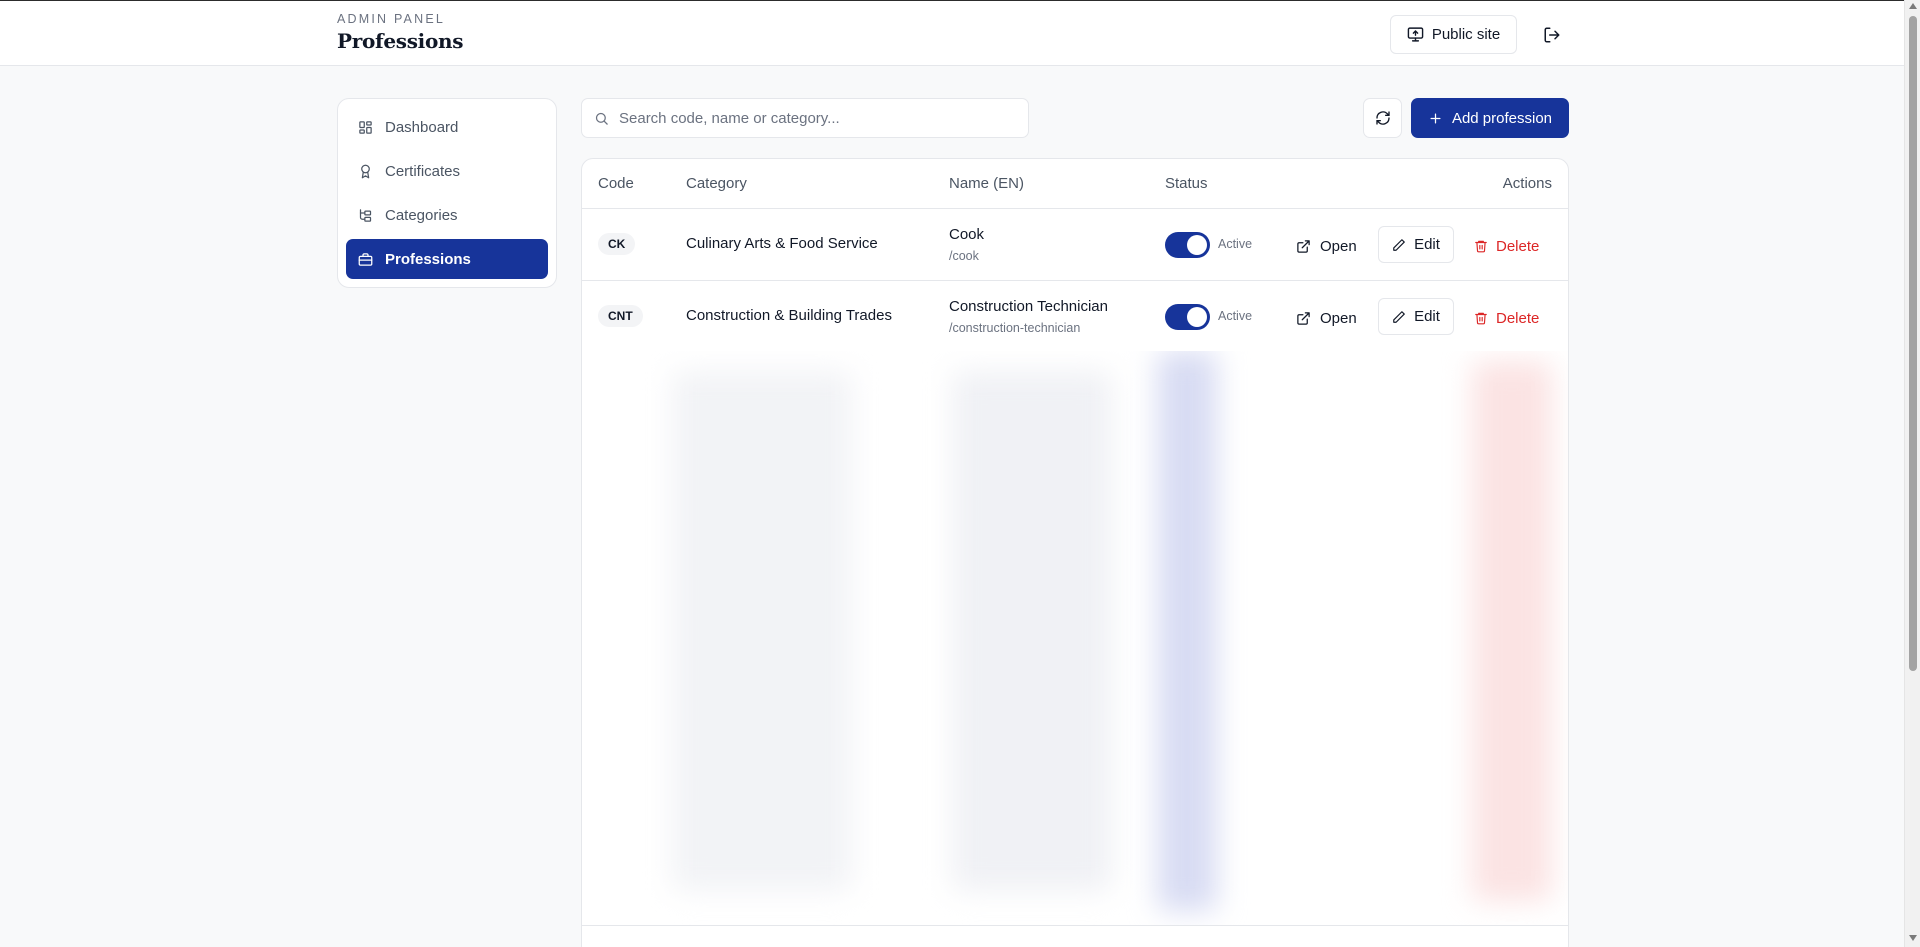 The image size is (1920, 947). Describe the element at coordinates (423, 171) in the screenshot. I see `sidebar-item-label: Certificates` at that location.